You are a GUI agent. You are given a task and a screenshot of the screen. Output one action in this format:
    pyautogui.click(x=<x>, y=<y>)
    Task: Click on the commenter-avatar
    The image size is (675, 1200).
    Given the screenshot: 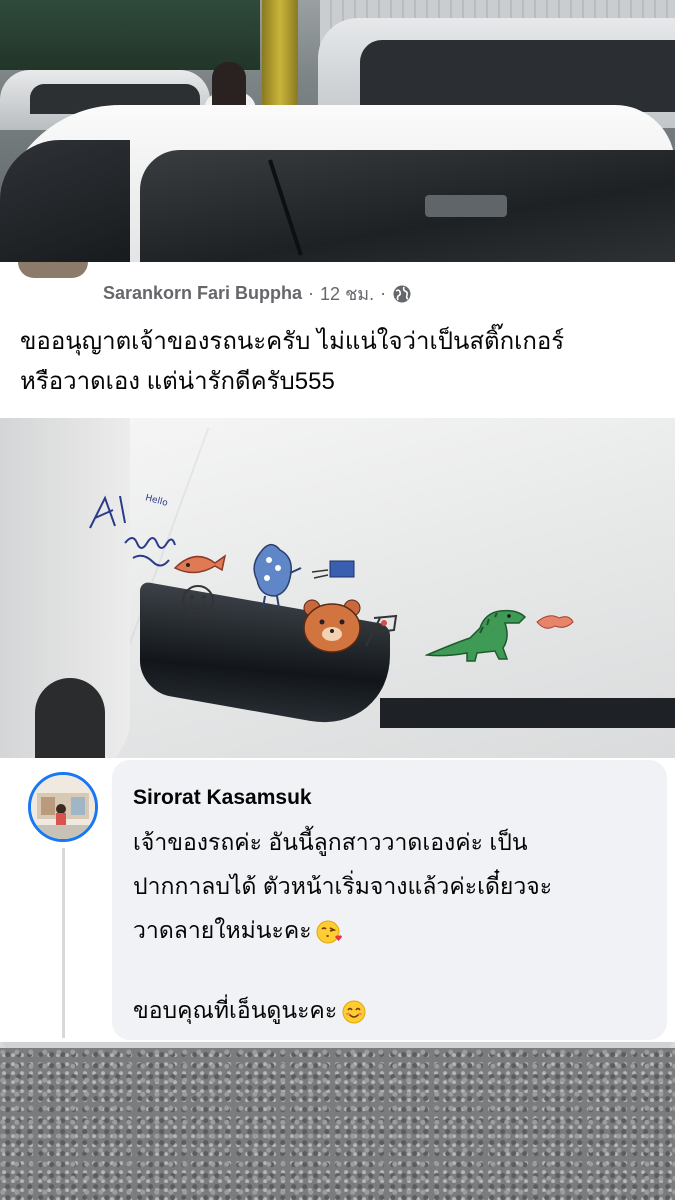 What is the action you would take?
    pyautogui.click(x=63, y=807)
    